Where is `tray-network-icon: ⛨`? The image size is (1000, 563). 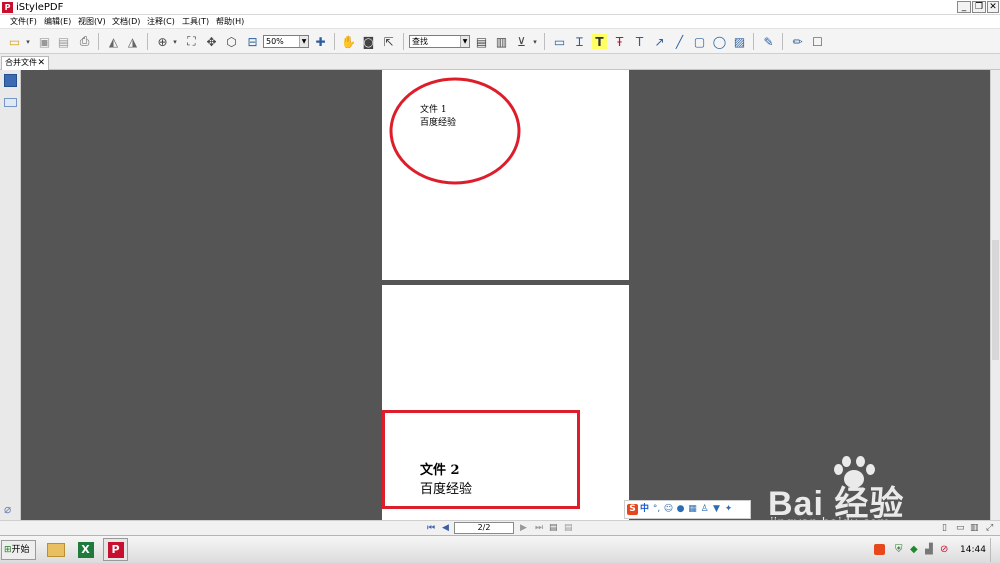
tray-network-icon: ⛨ is located at coordinates (899, 549).